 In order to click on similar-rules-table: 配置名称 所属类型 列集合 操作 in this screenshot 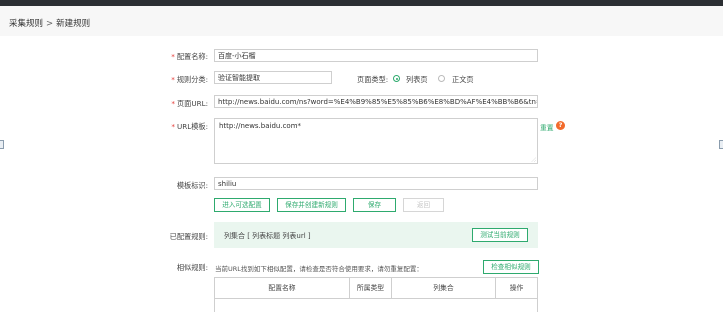, I will do `click(376, 288)`.